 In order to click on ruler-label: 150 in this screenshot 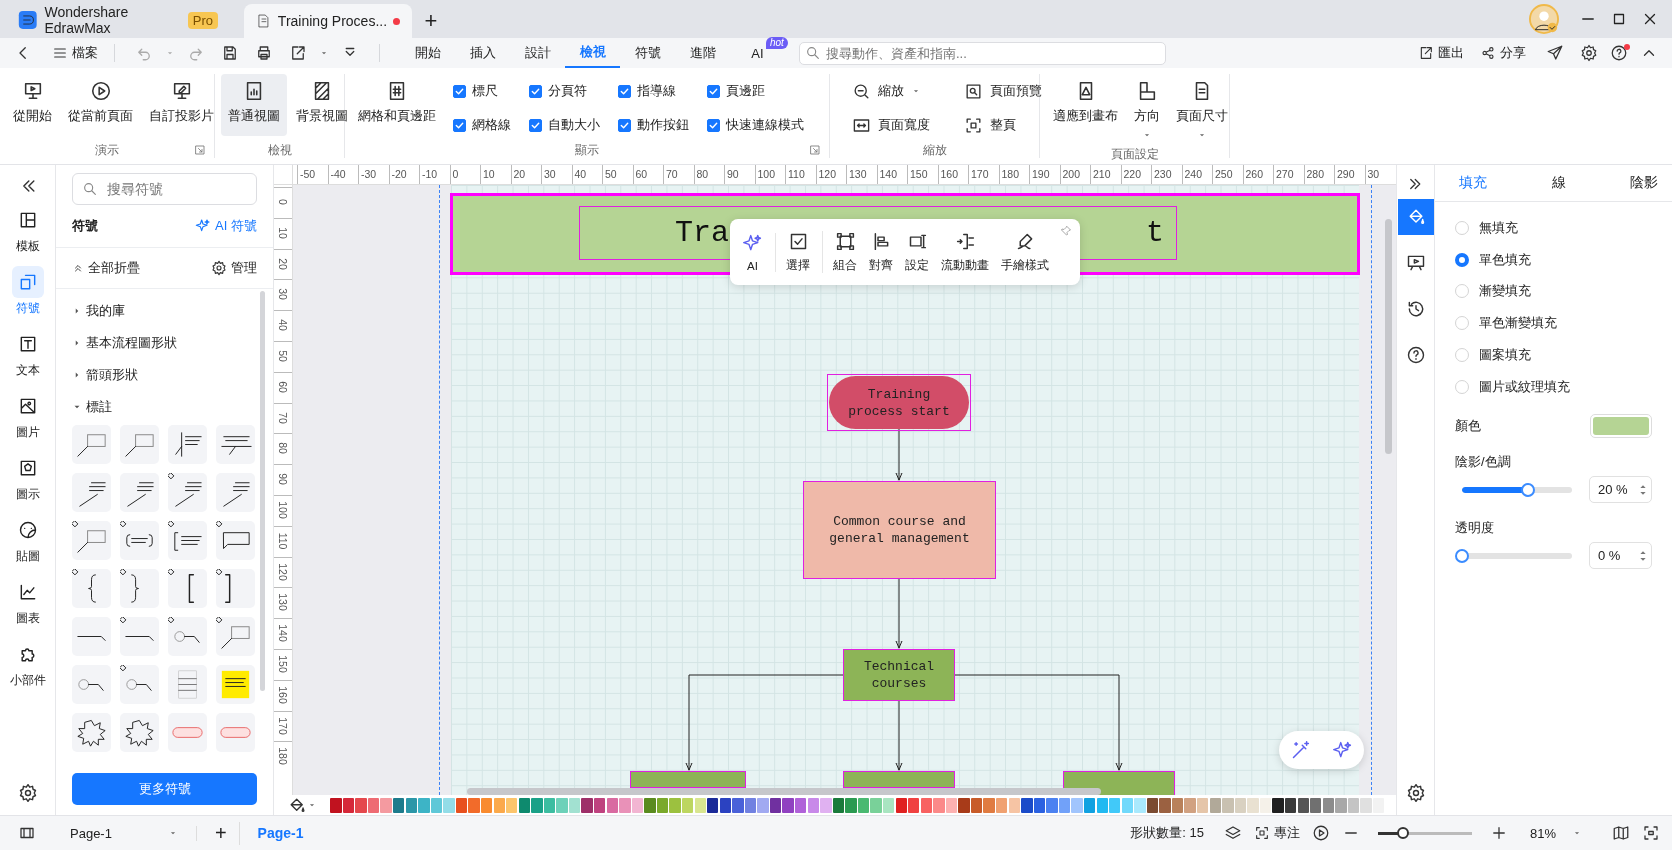, I will do `click(283, 664)`.